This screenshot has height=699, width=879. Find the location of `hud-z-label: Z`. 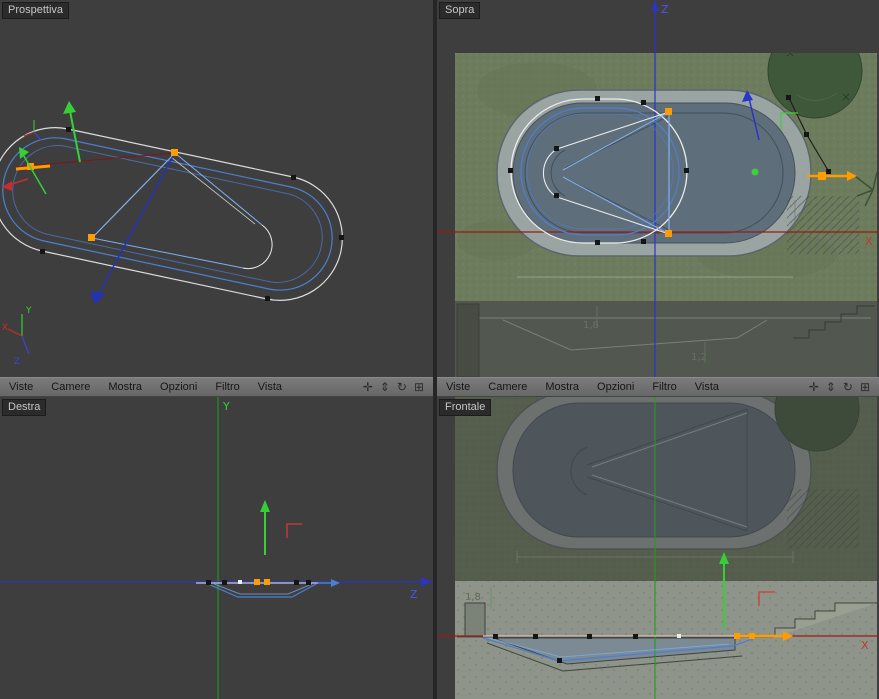

hud-z-label: Z is located at coordinates (17, 362).